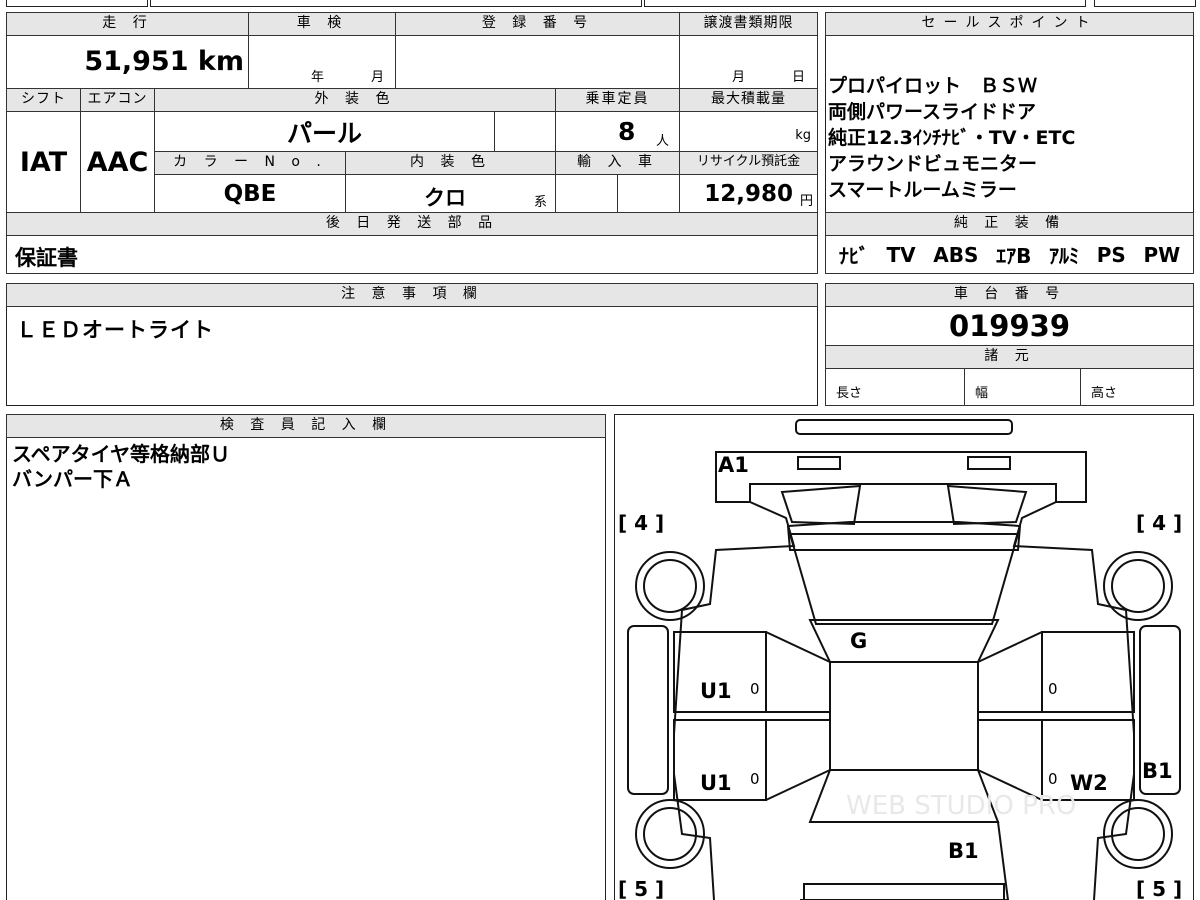  Describe the element at coordinates (904, 536) in the screenshot. I see `hood-panel` at that location.